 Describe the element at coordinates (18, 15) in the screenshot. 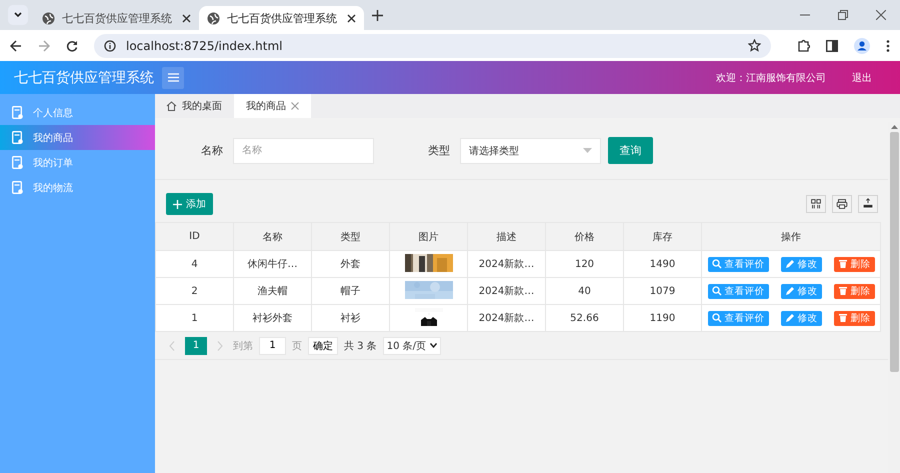

I see `tab-list-icon` at that location.